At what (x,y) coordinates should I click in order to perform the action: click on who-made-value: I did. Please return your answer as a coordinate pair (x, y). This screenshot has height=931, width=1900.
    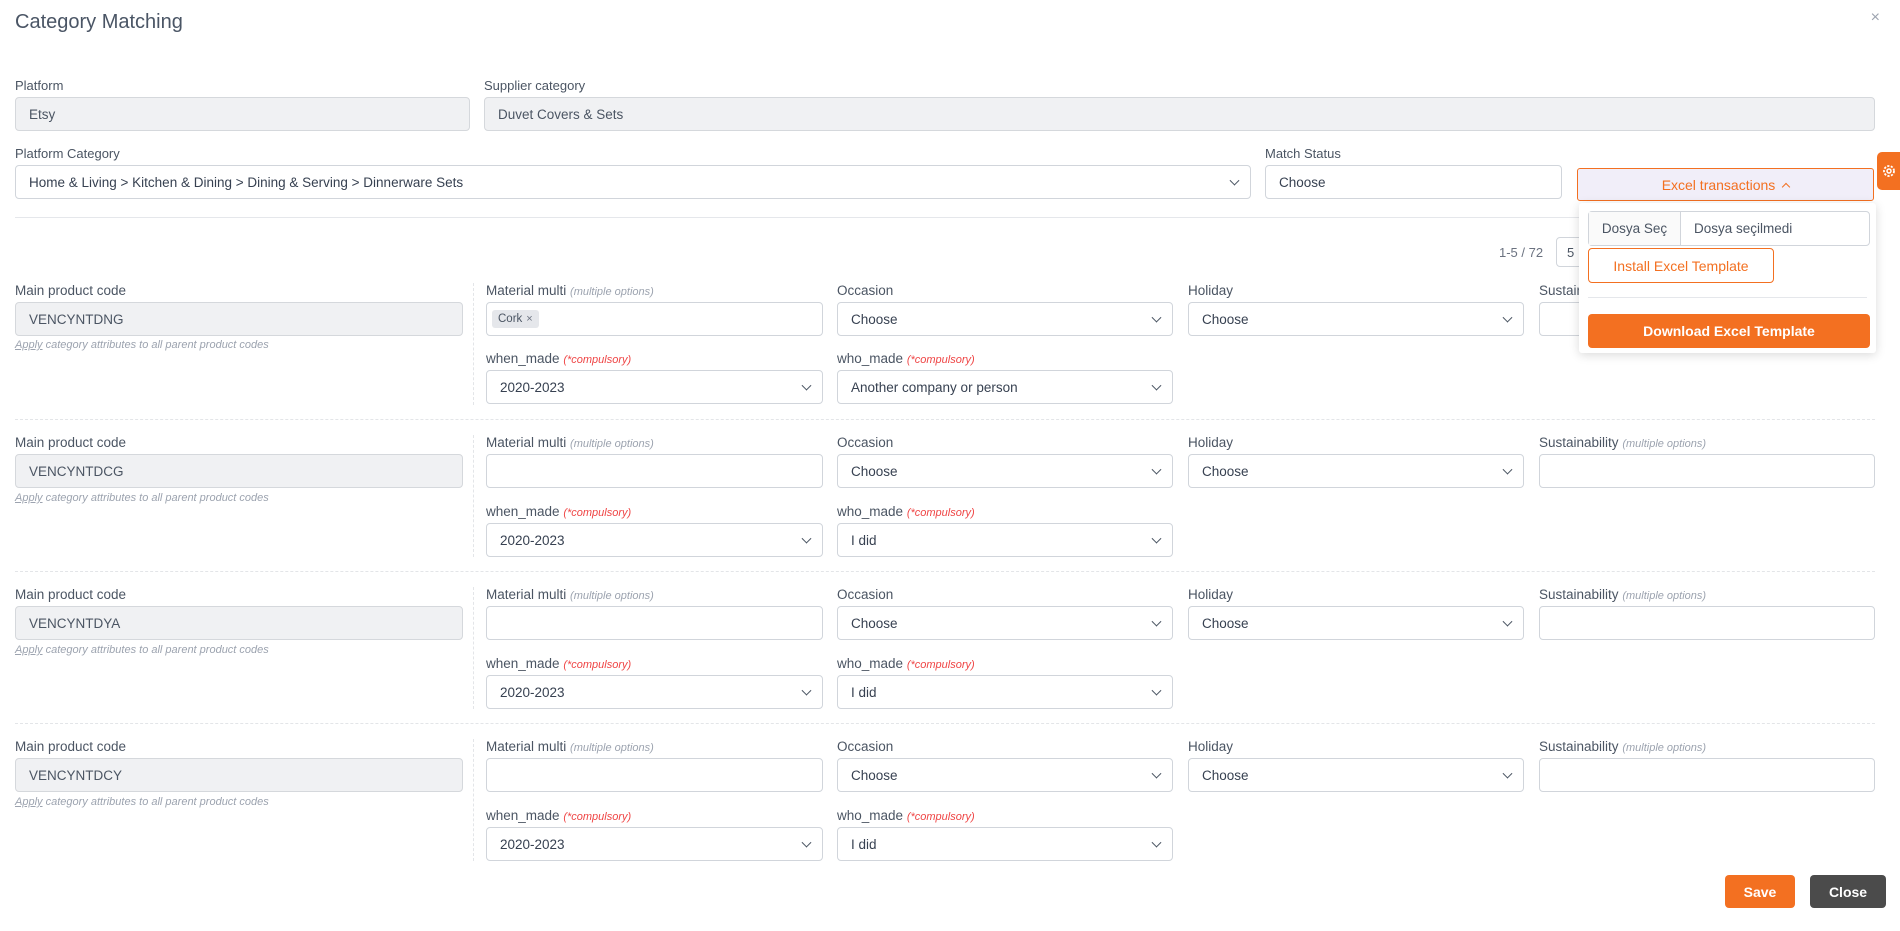
    Looking at the image, I should click on (864, 844).